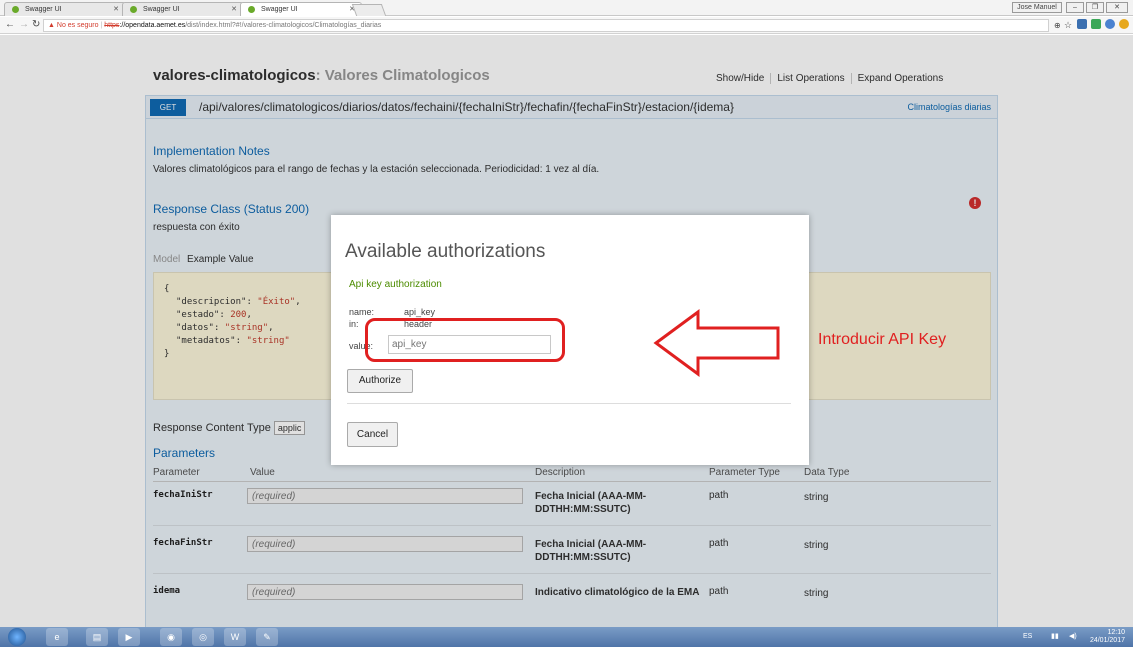  I want to click on firefox-icon: ◉, so click(171, 637).